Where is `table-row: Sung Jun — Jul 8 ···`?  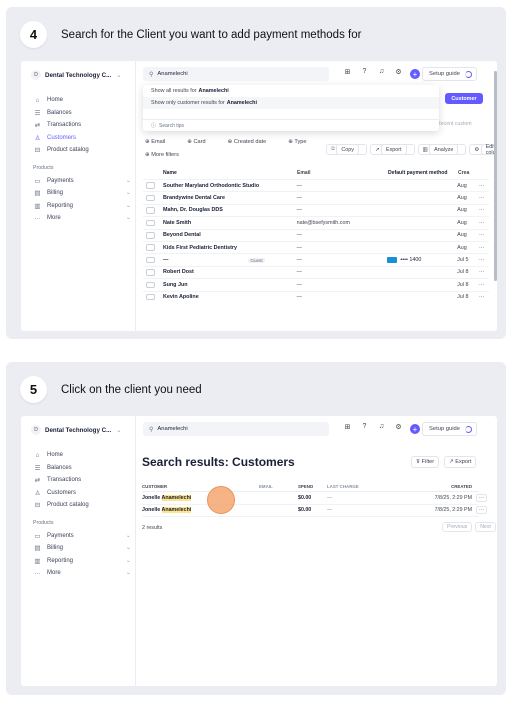
table-row: Sung Jun — Jul 8 ··· is located at coordinates (316, 284).